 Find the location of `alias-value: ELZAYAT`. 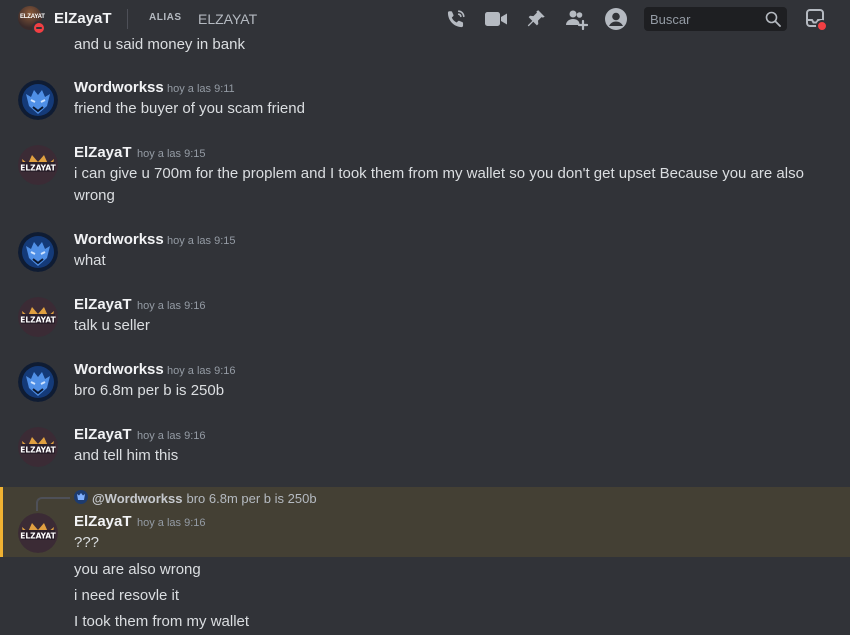

alias-value: ELZAYAT is located at coordinates (228, 19).